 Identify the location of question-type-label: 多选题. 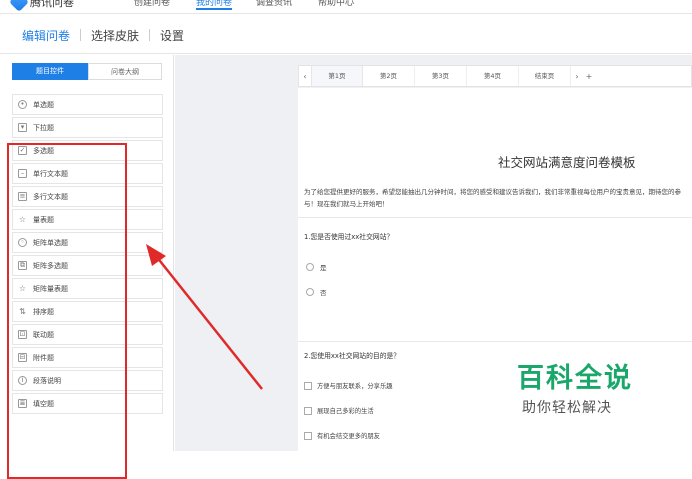
(43, 150).